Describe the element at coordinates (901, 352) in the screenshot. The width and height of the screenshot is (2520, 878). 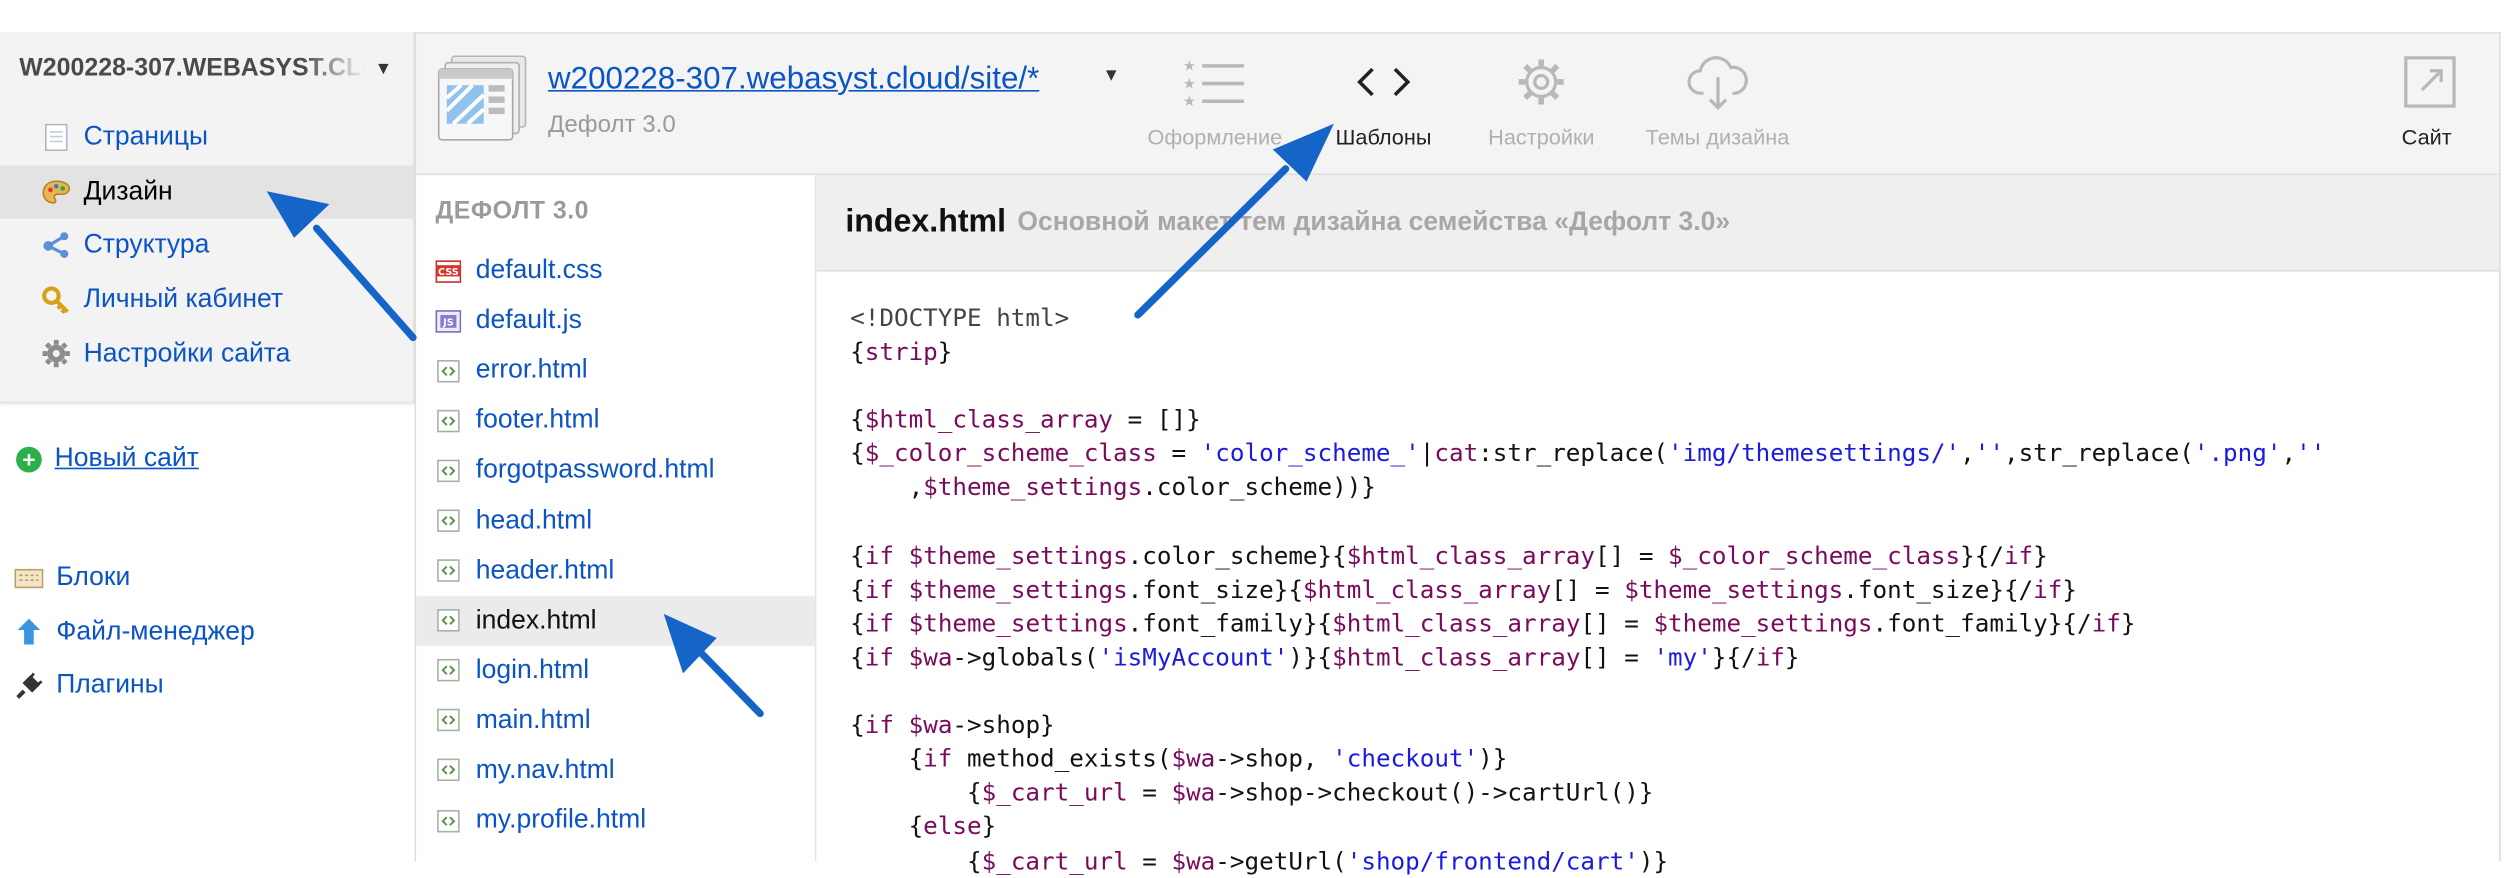
I see `code-line: {strip}` at that location.